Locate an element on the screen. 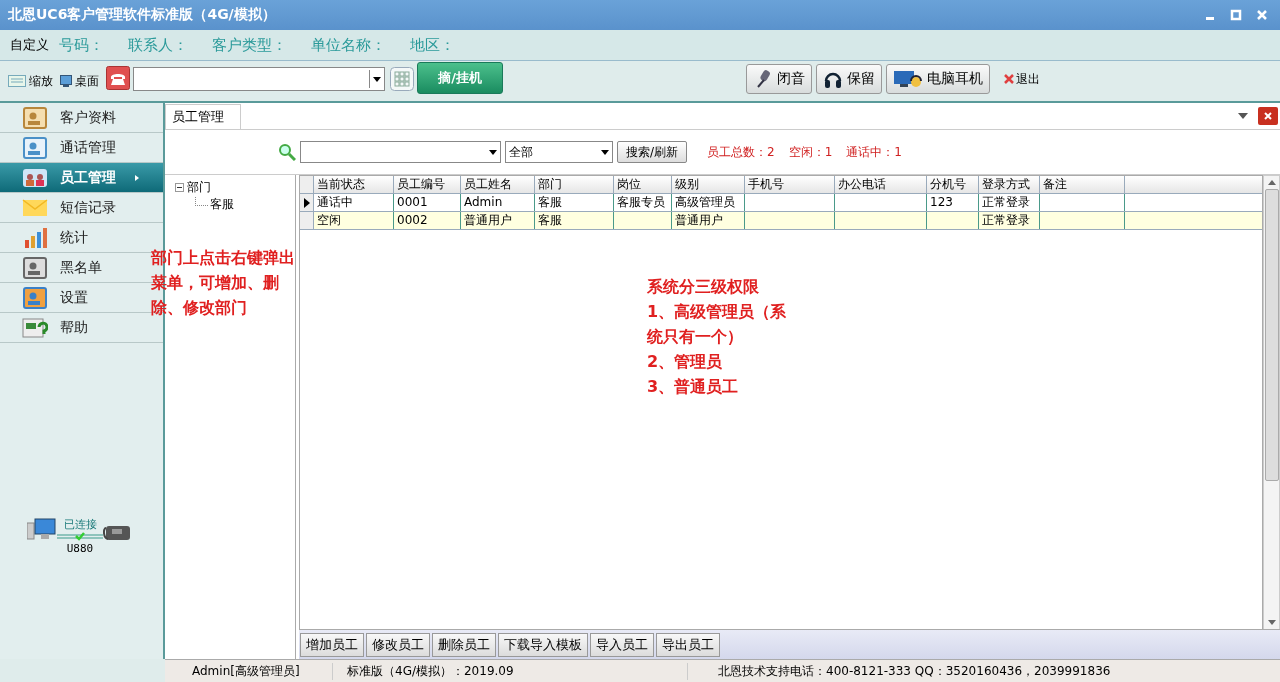 This screenshot has height=682, width=1280. column-header: 分机号 is located at coordinates (953, 184).